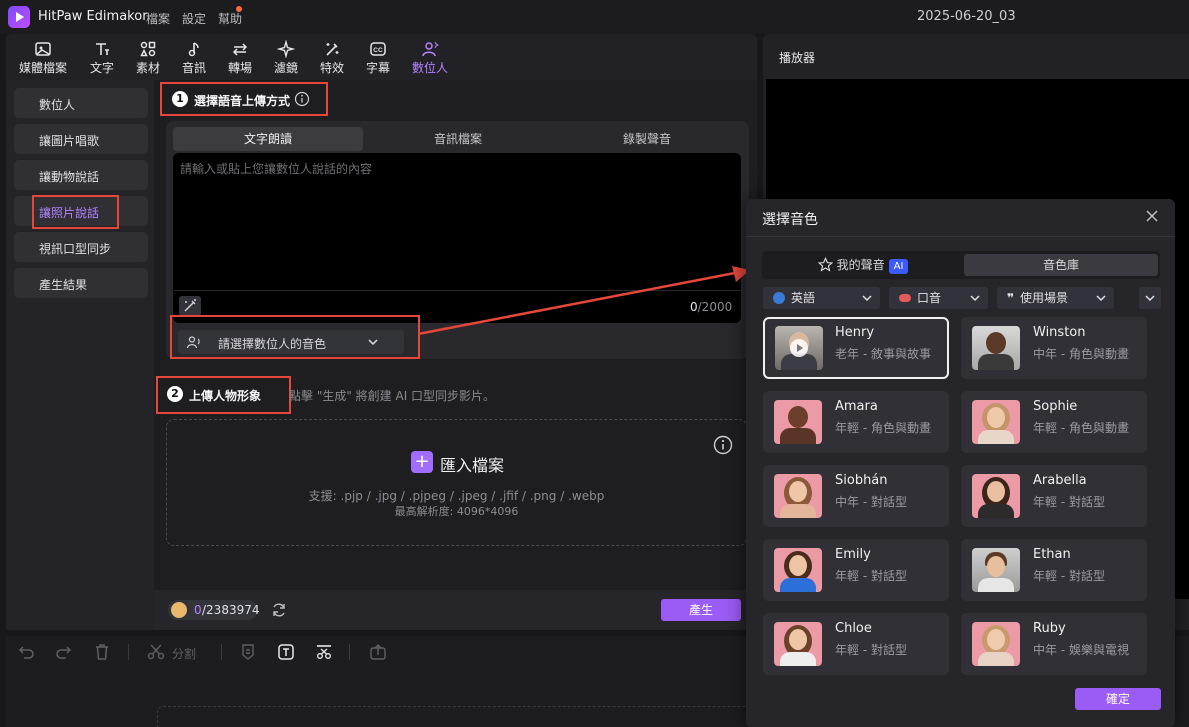 This screenshot has width=1189, height=727. Describe the element at coordinates (156, 652) in the screenshot. I see `scissors-icon` at that location.